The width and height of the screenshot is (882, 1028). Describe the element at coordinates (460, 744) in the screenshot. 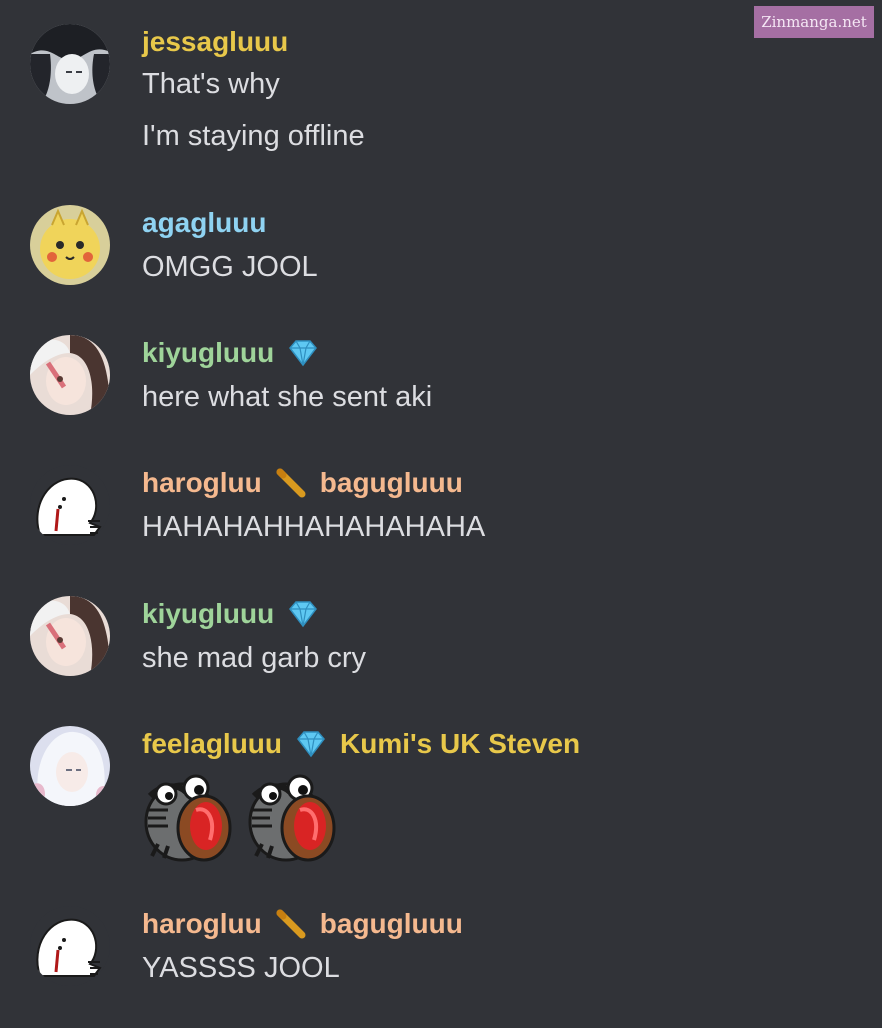

I see `secondary-username: Kumi's UK Steven` at that location.